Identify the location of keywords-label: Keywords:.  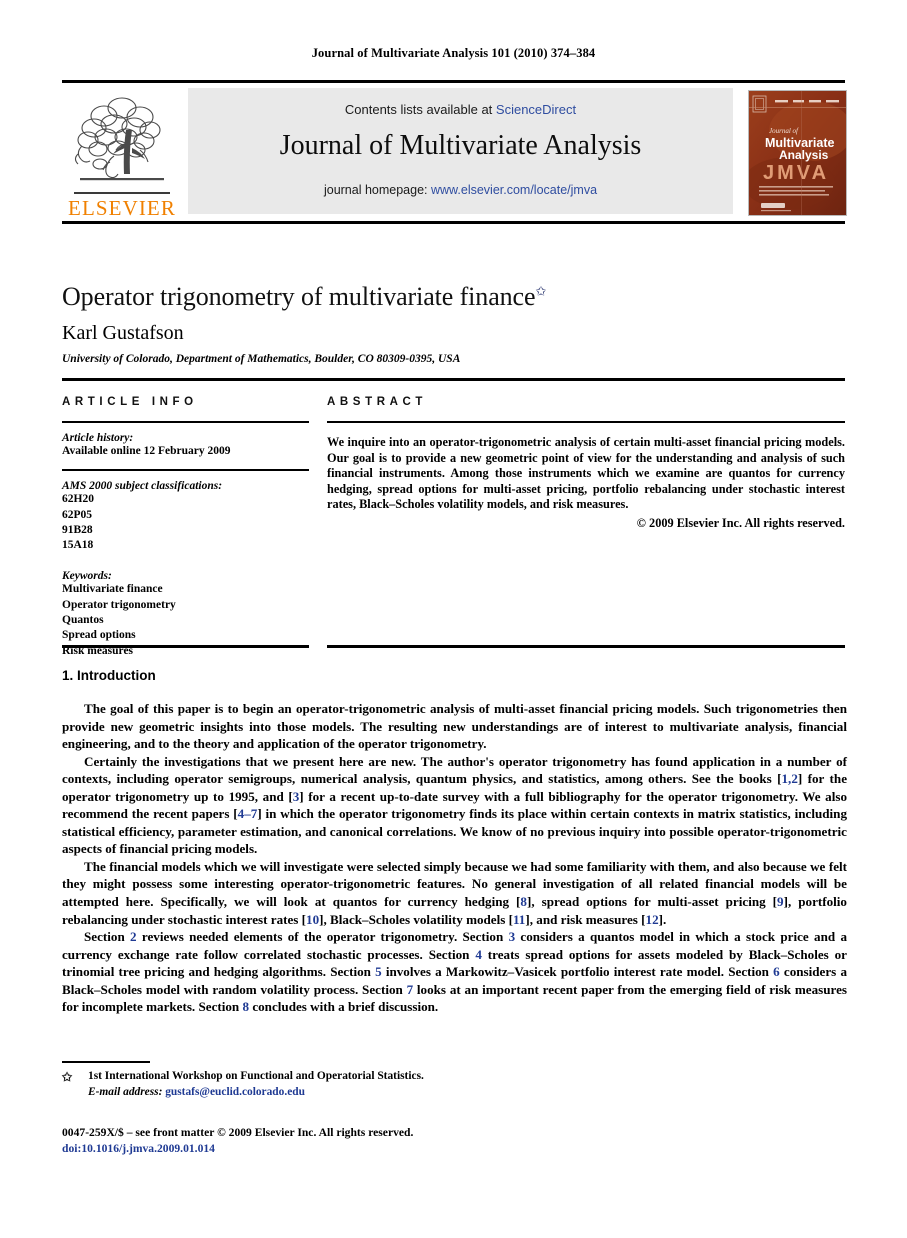
(87, 576).